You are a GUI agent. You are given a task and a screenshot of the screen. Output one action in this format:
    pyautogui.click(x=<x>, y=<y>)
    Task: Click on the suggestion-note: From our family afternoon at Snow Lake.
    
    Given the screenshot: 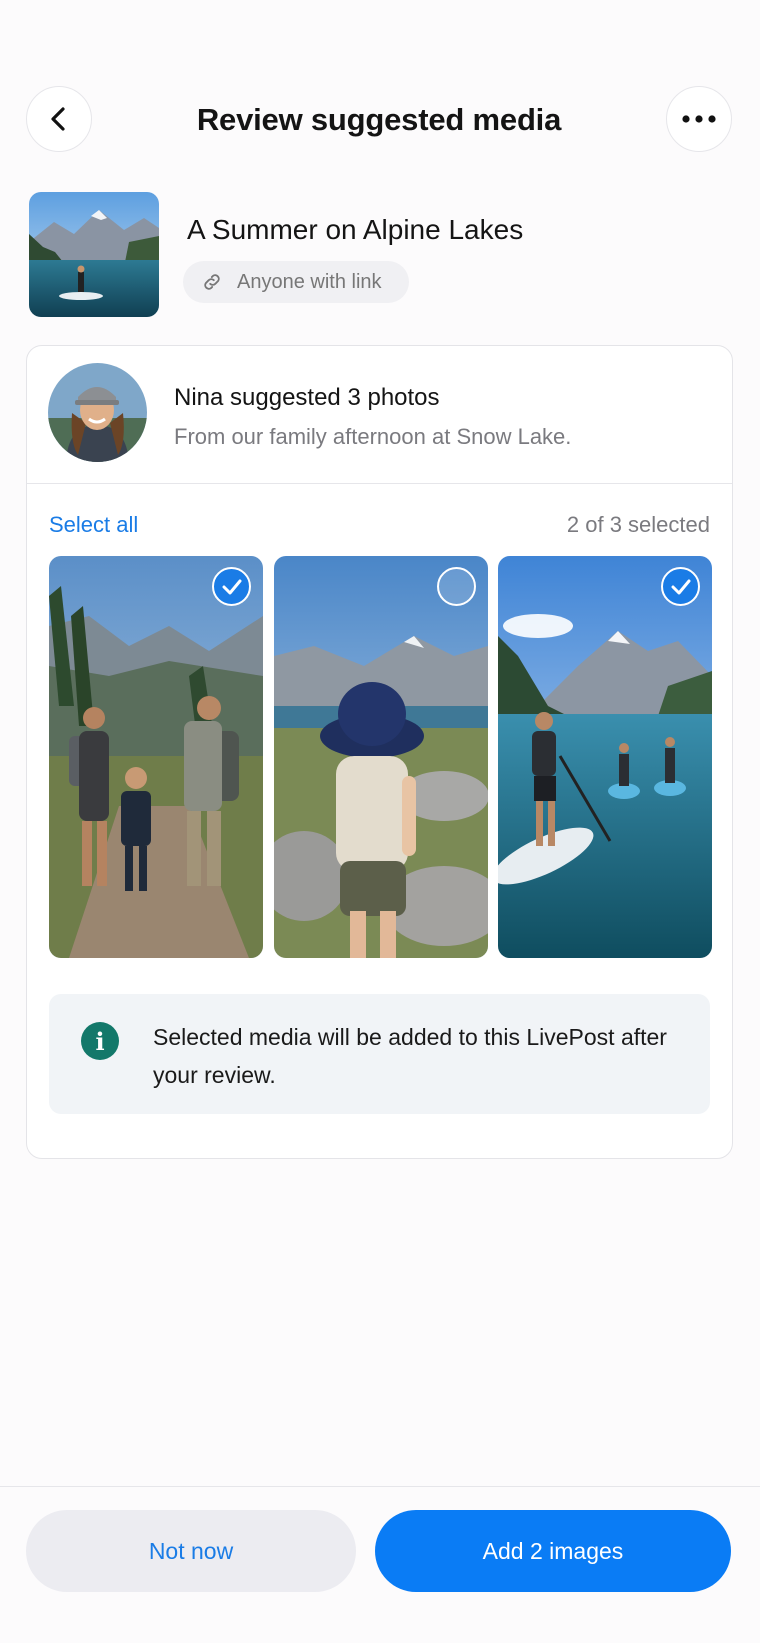 What is the action you would take?
    pyautogui.click(x=373, y=436)
    